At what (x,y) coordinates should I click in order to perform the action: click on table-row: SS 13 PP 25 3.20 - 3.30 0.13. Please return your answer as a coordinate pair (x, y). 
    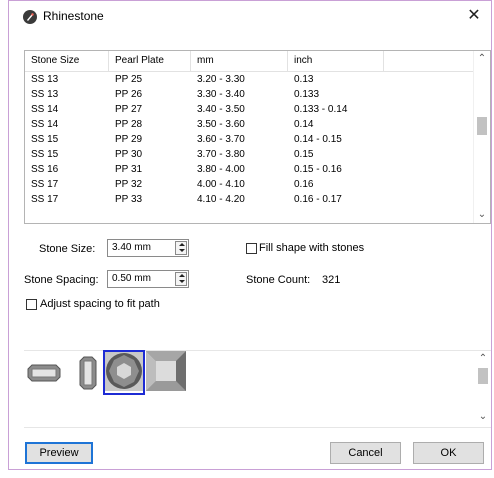
    Looking at the image, I should click on (250, 79).